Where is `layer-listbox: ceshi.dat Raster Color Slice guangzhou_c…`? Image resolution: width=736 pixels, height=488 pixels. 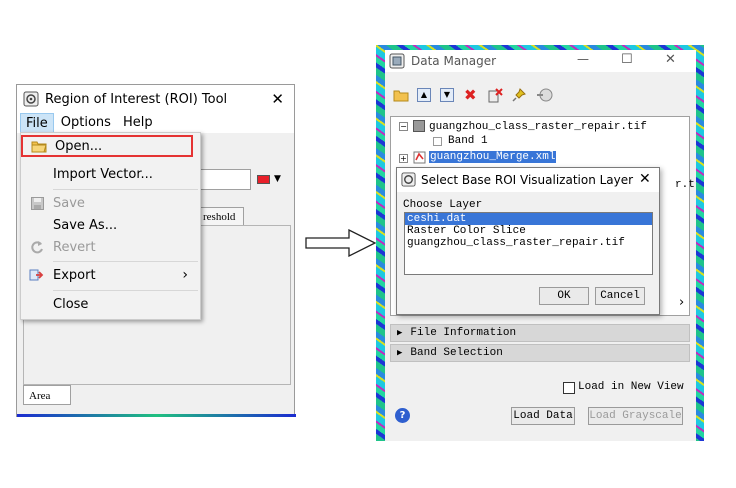
layer-listbox: ceshi.dat Raster Color Slice guangzhou_c… is located at coordinates (528, 243).